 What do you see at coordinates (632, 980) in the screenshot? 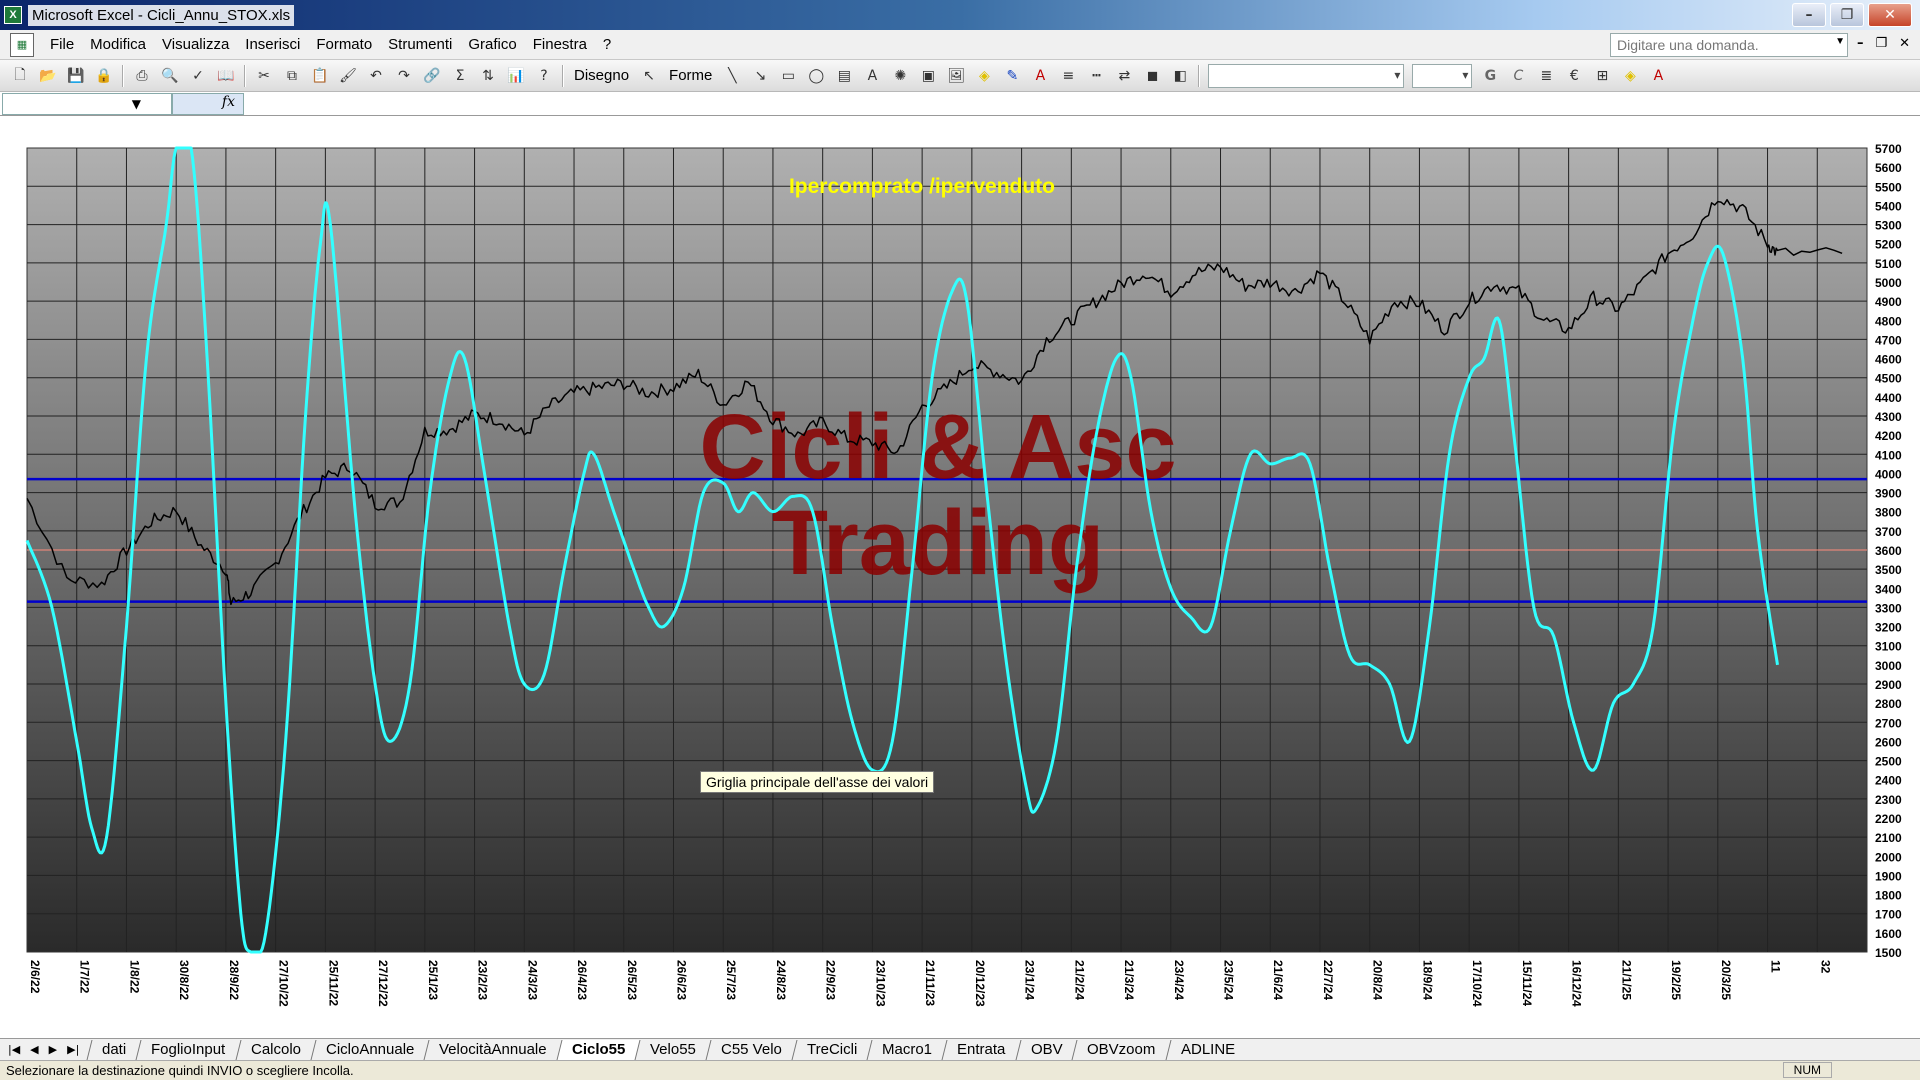
I see `x-tick-label: 26/5/23` at bounding box center [632, 980].